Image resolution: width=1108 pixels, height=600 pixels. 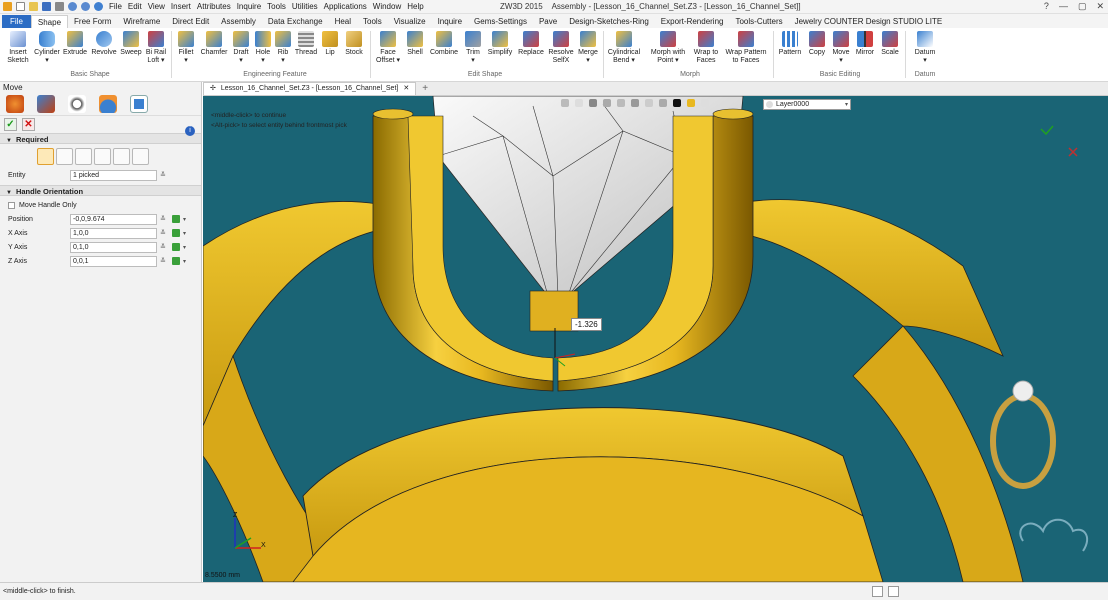 What do you see at coordinates (214, 6) in the screenshot?
I see `menu-attributes: Attributes` at bounding box center [214, 6].